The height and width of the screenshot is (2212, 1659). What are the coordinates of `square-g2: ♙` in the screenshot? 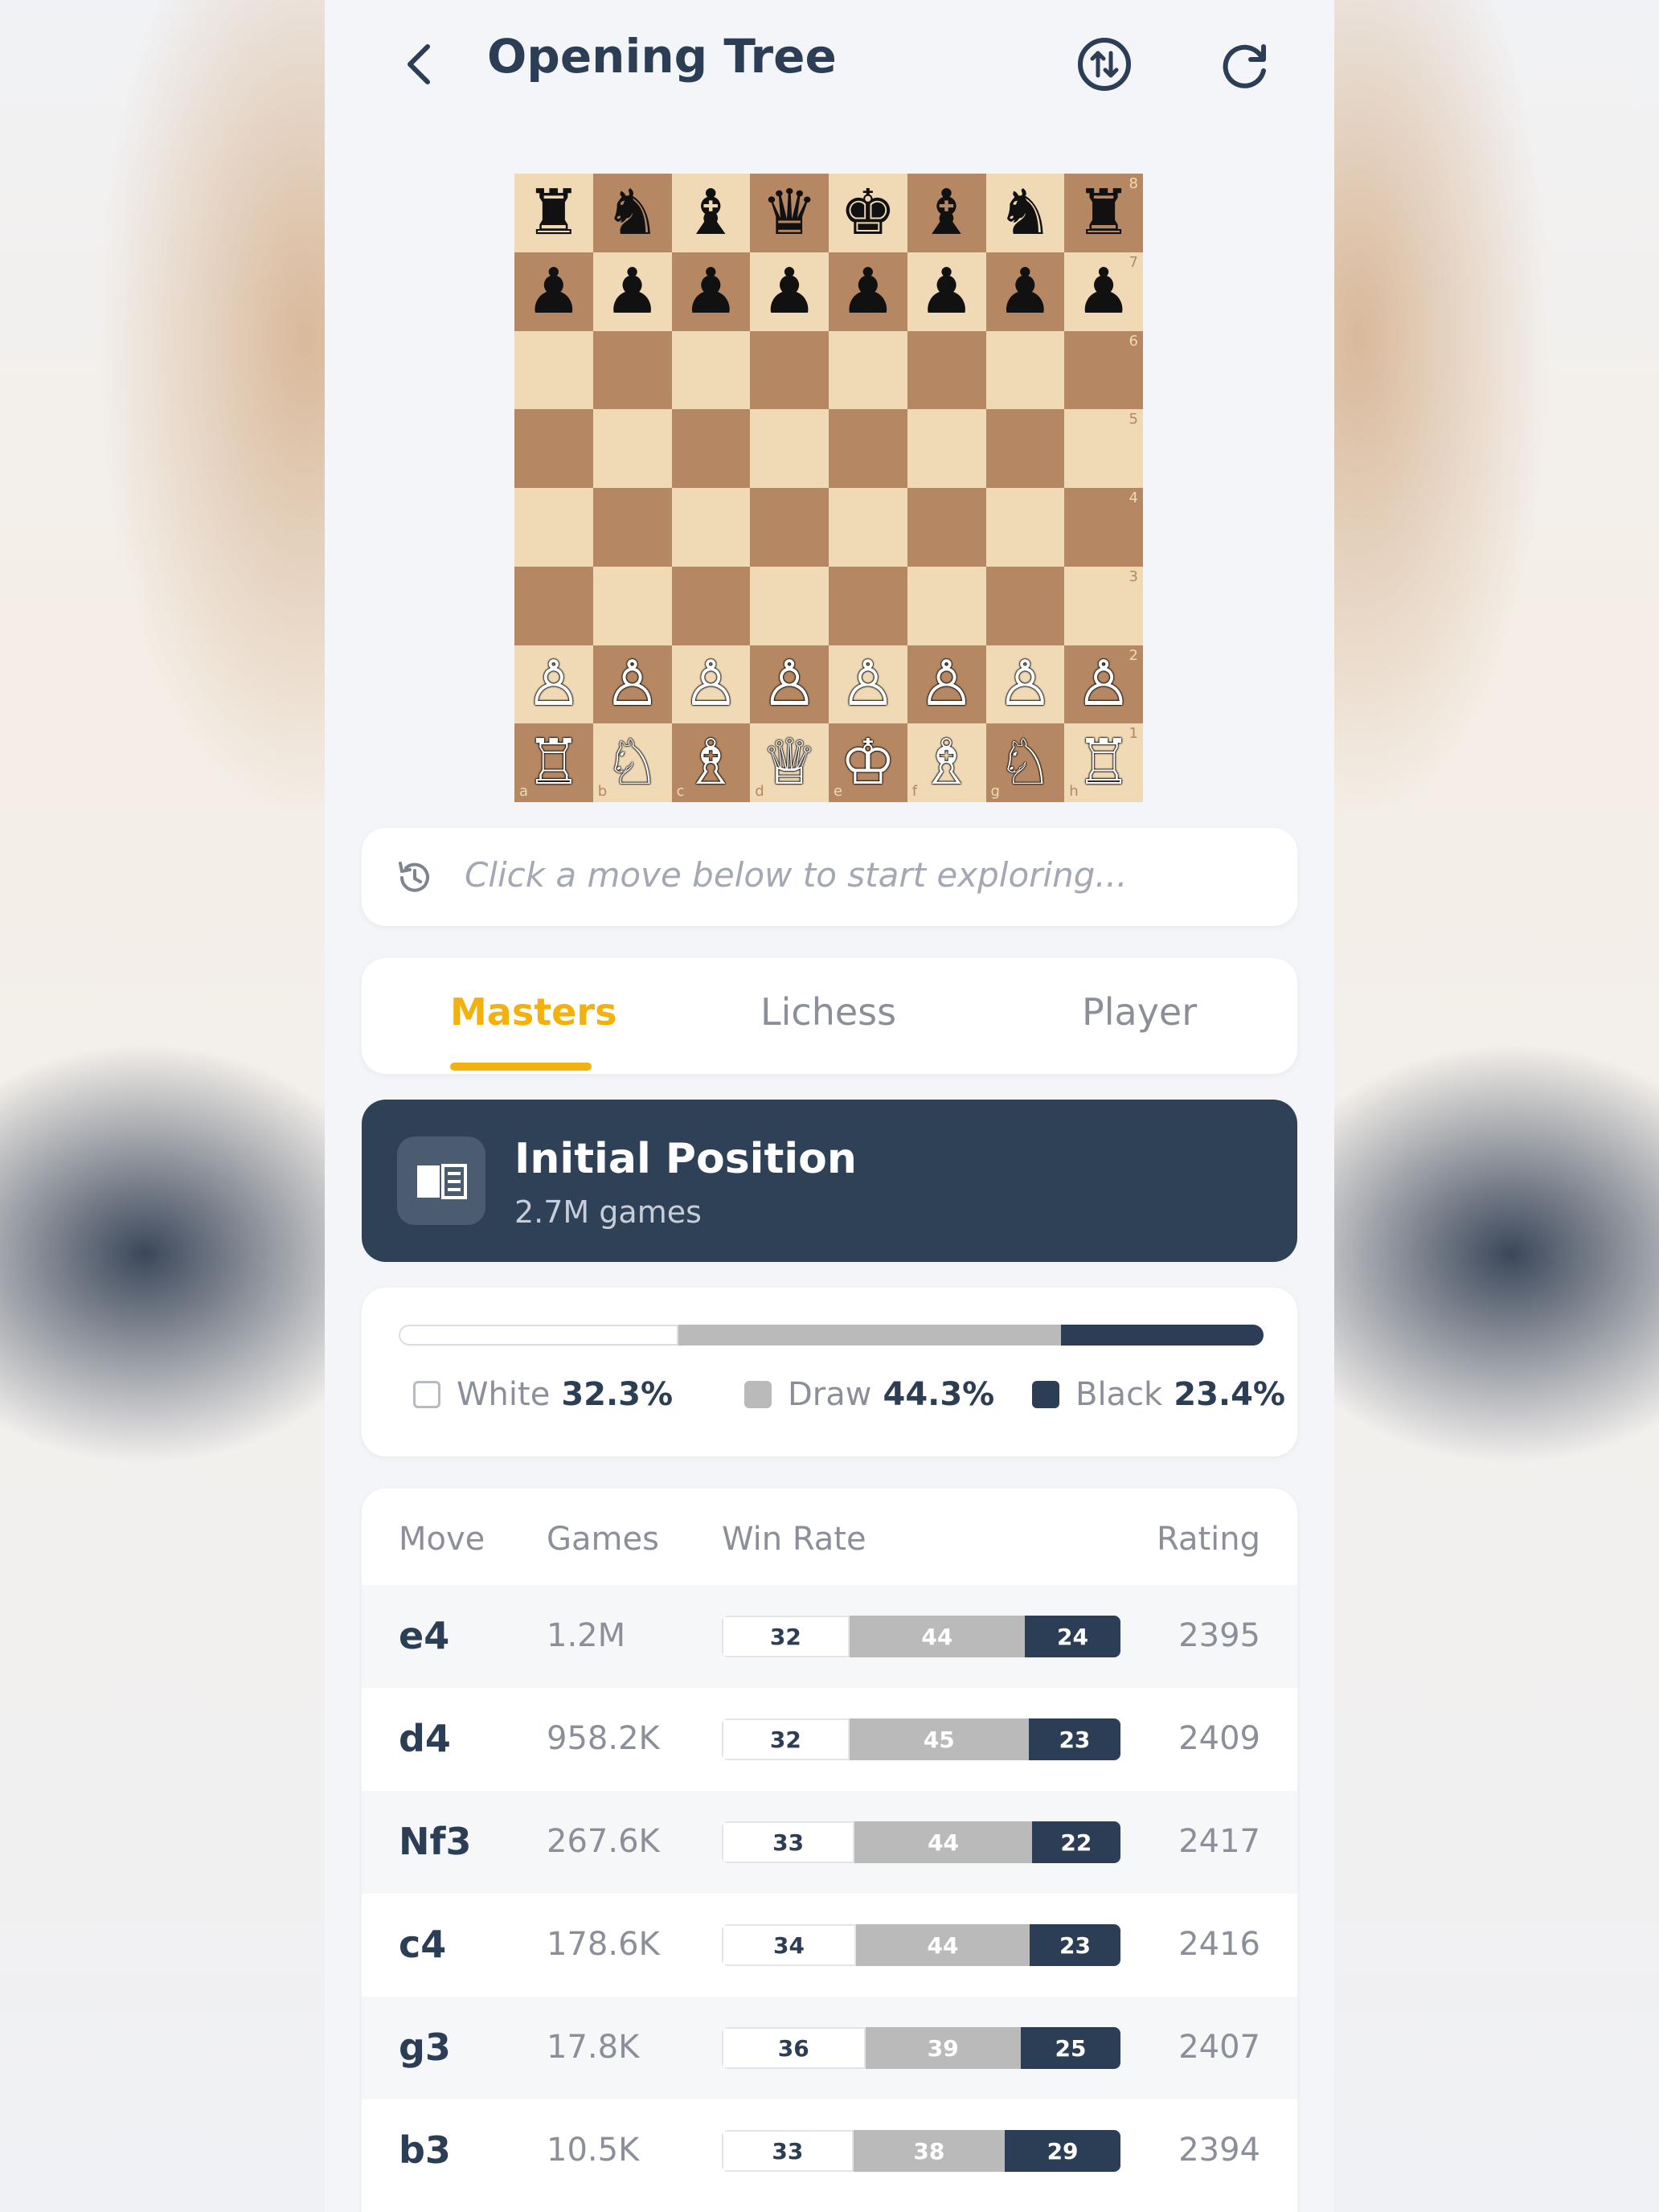 It's located at (1025, 684).